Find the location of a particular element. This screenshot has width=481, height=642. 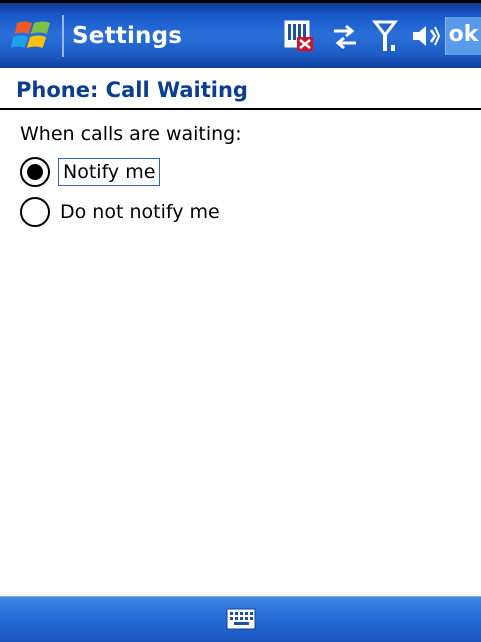

connectivity-icon is located at coordinates (345, 37).